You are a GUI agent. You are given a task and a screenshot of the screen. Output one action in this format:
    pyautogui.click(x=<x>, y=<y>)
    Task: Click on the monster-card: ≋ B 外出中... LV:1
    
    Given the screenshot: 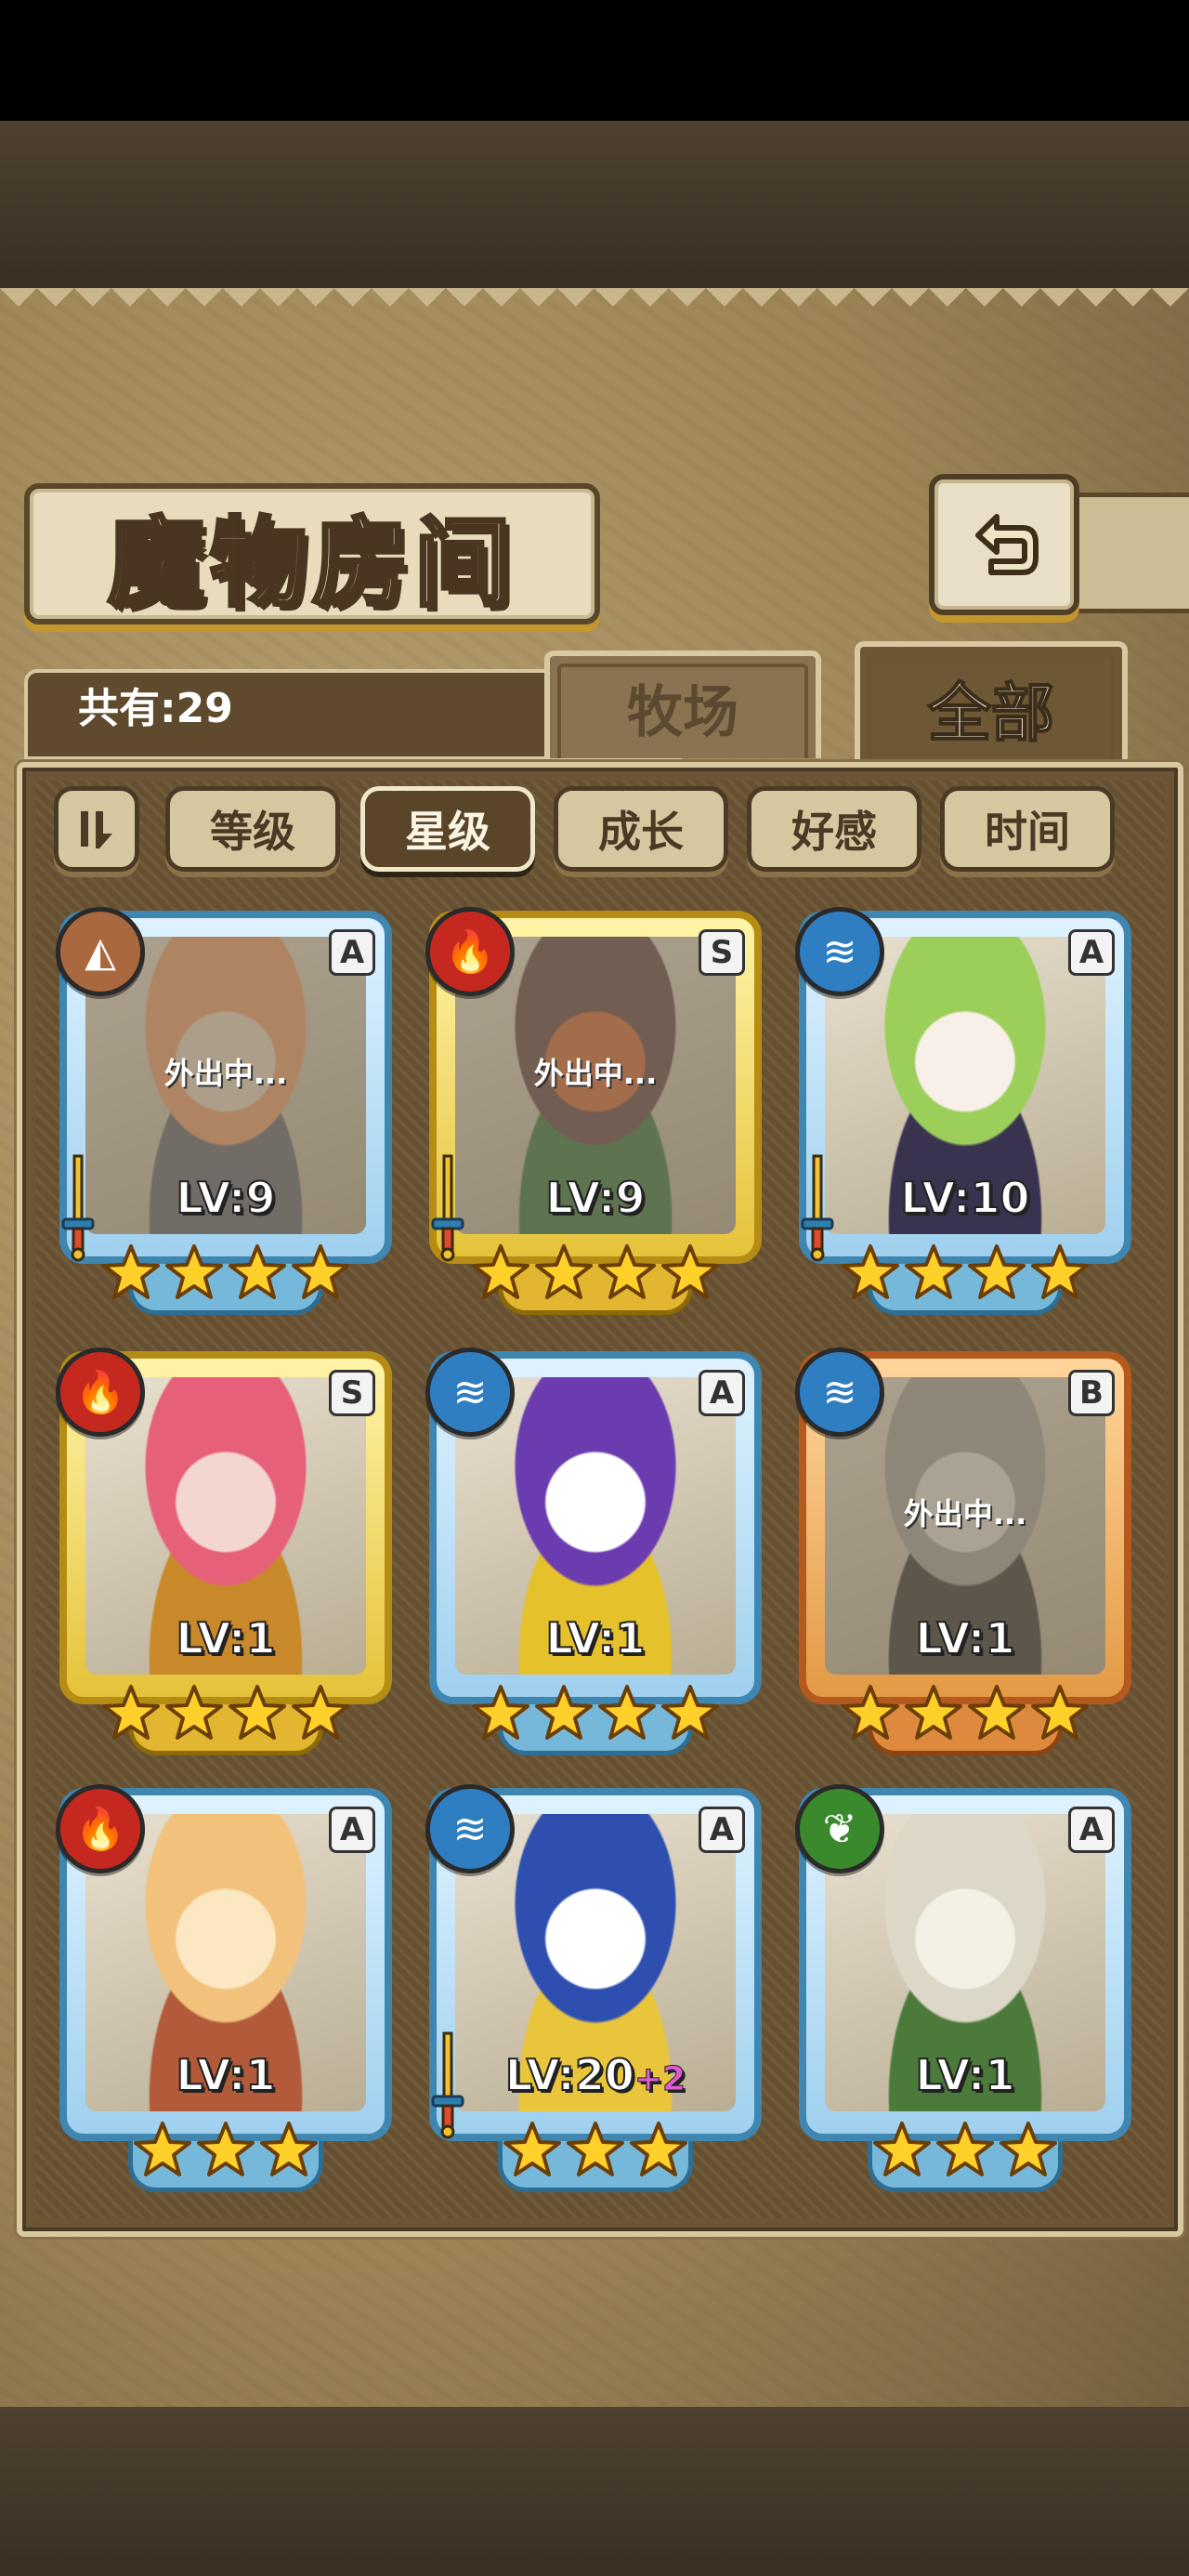 What is the action you would take?
    pyautogui.click(x=963, y=1551)
    